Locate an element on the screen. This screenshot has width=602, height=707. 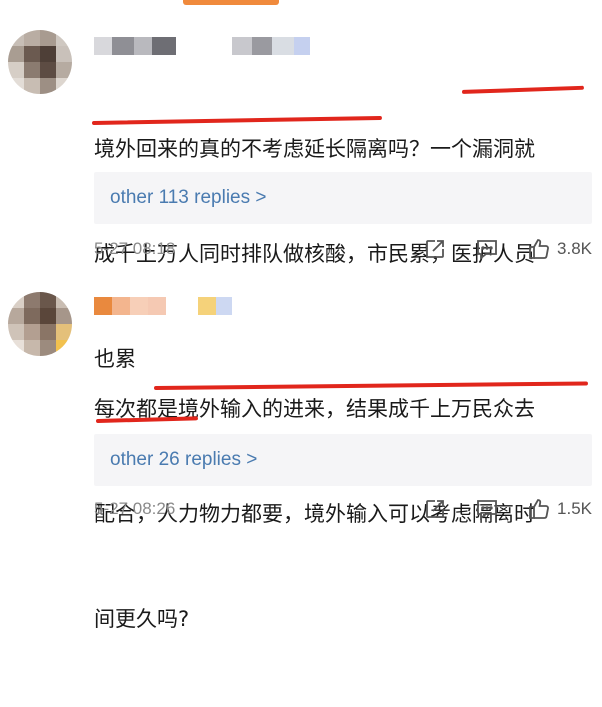
replies-box: other 26 replies > is located at coordinates (343, 460).